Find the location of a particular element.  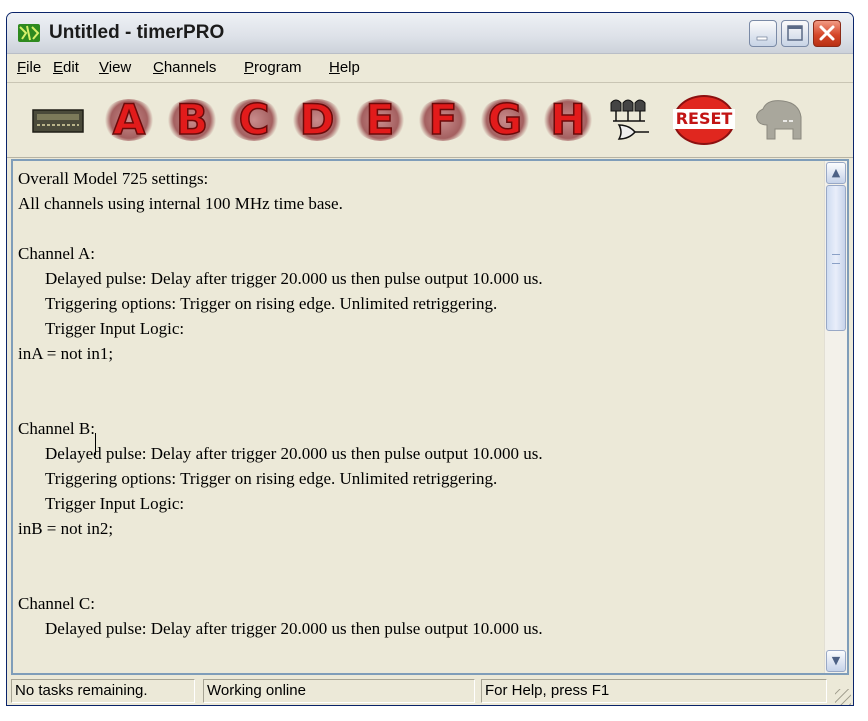

channel-d-label: D is located at coordinates (317, 119).